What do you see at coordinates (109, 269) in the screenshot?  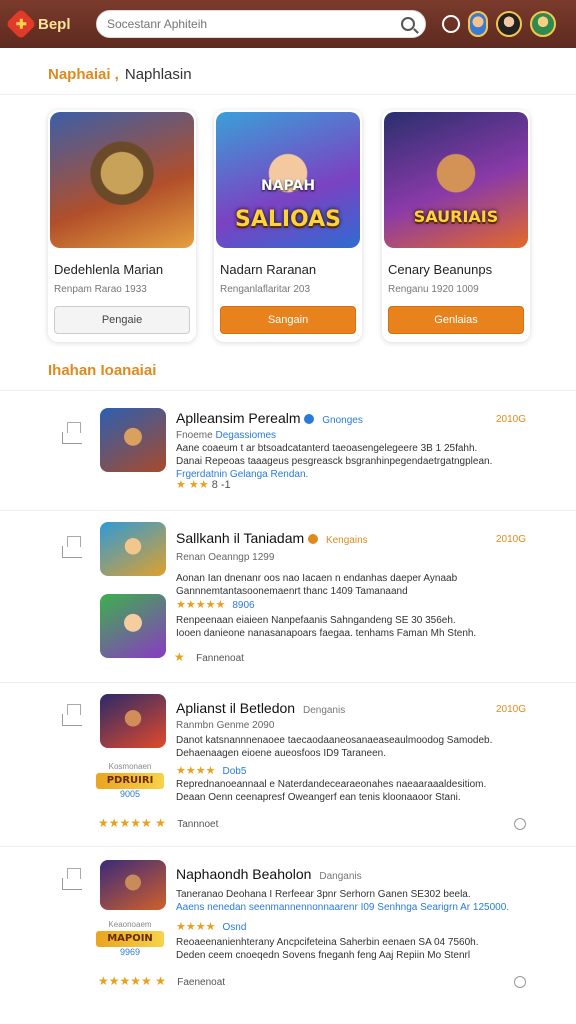 I see `card-title: Dedehlenla Marian` at bounding box center [109, 269].